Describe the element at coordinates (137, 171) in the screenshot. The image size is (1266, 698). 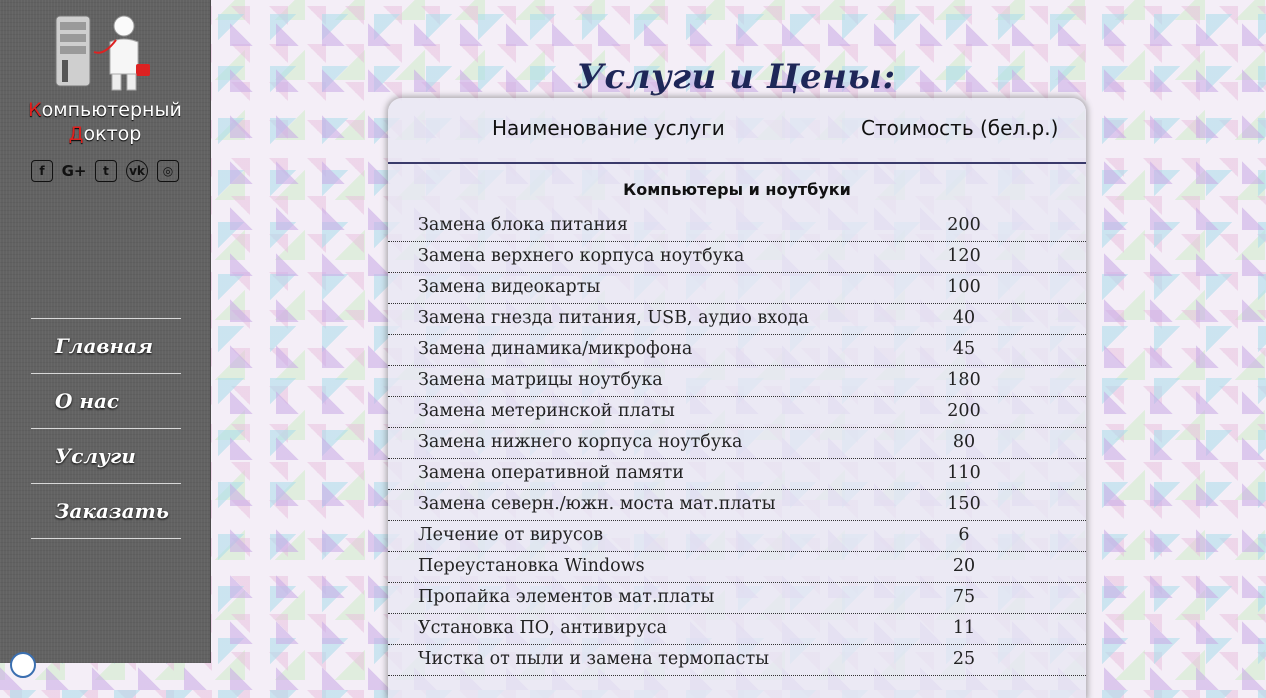
I see `vk-icon: vk` at that location.